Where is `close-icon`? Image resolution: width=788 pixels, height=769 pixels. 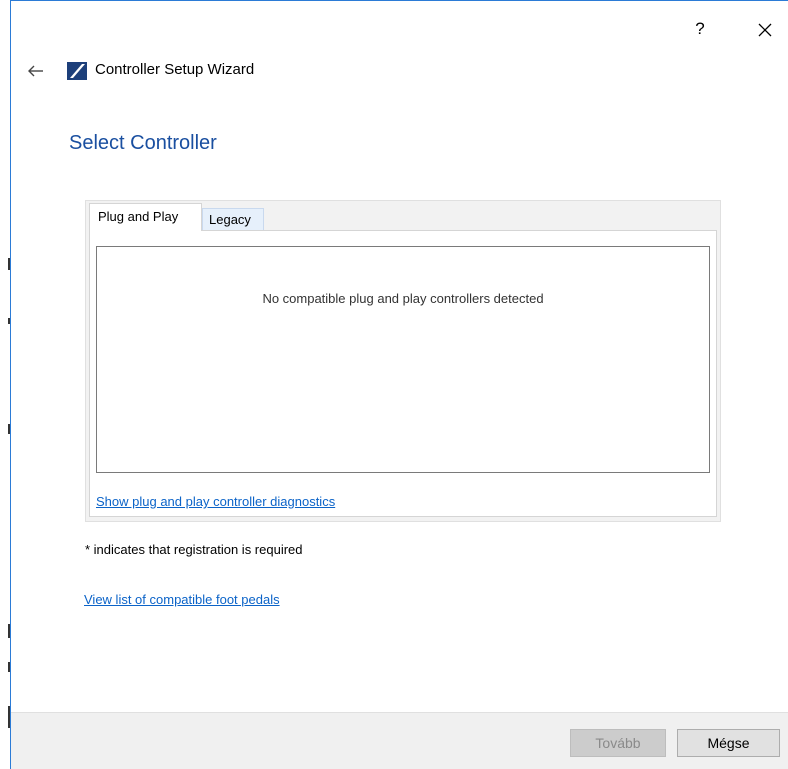
close-icon is located at coordinates (765, 30).